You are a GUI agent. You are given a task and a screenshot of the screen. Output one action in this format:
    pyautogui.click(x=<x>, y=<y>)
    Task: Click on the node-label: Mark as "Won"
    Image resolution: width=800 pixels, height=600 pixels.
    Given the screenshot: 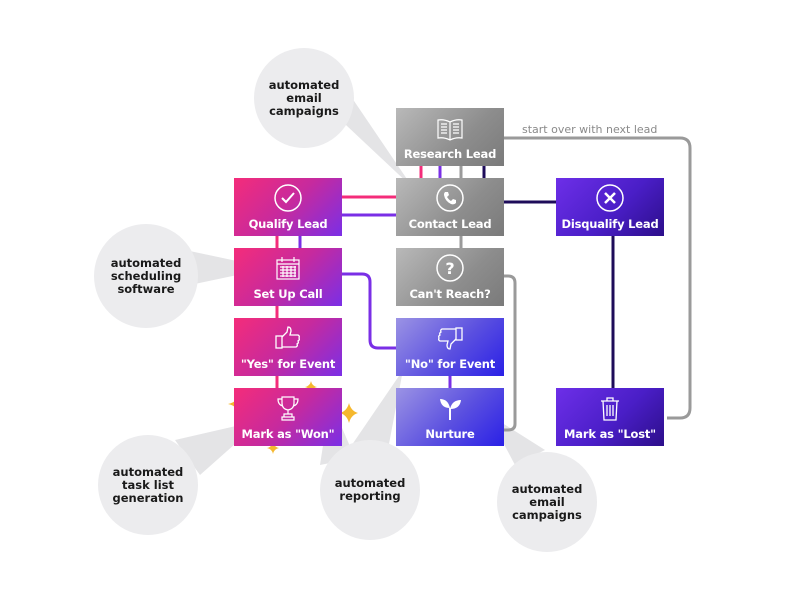 What is the action you would take?
    pyautogui.click(x=288, y=434)
    